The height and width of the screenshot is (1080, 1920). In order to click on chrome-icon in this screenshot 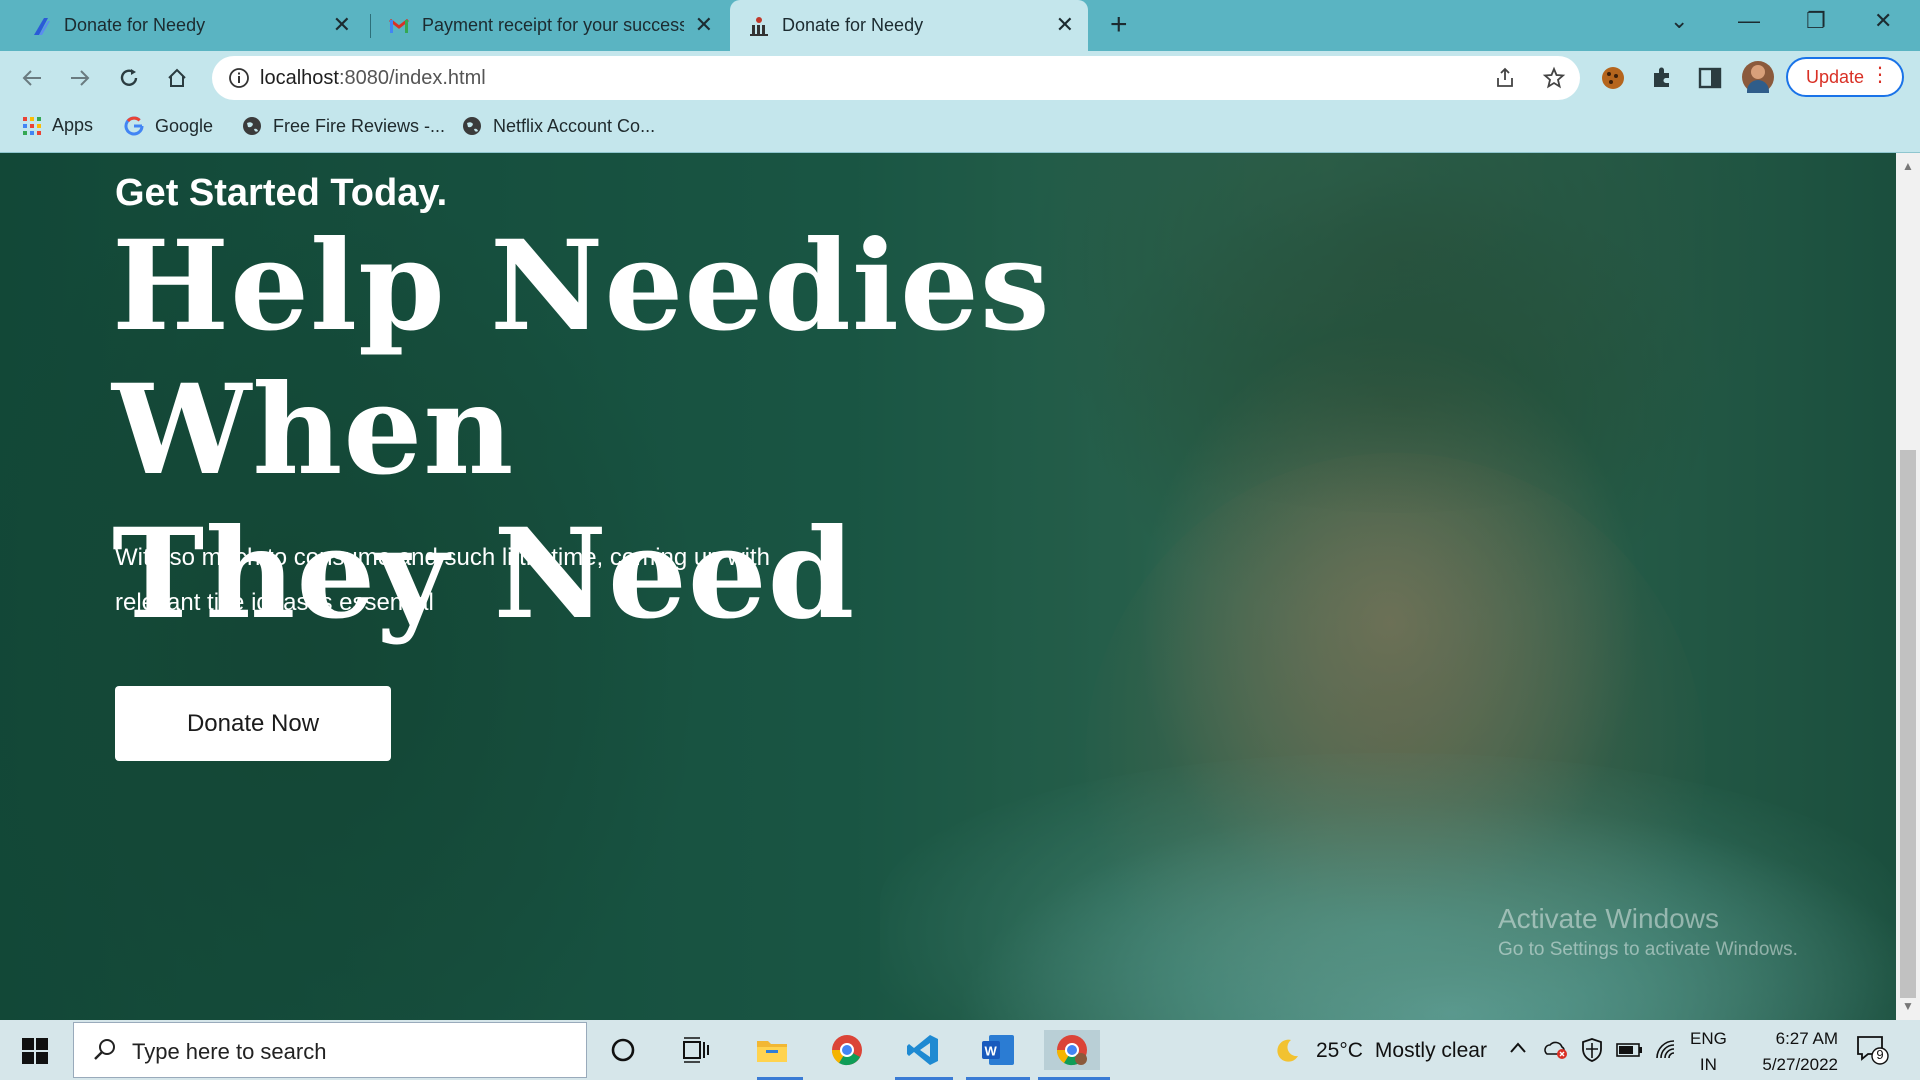, I will do `click(847, 1050)`.